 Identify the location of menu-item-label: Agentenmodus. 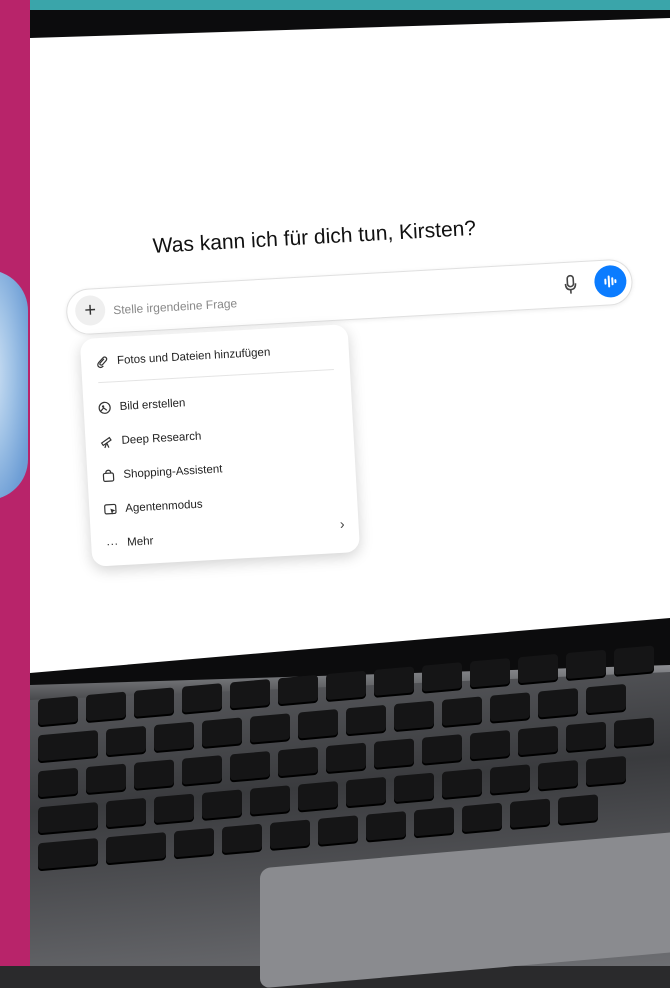
(164, 507).